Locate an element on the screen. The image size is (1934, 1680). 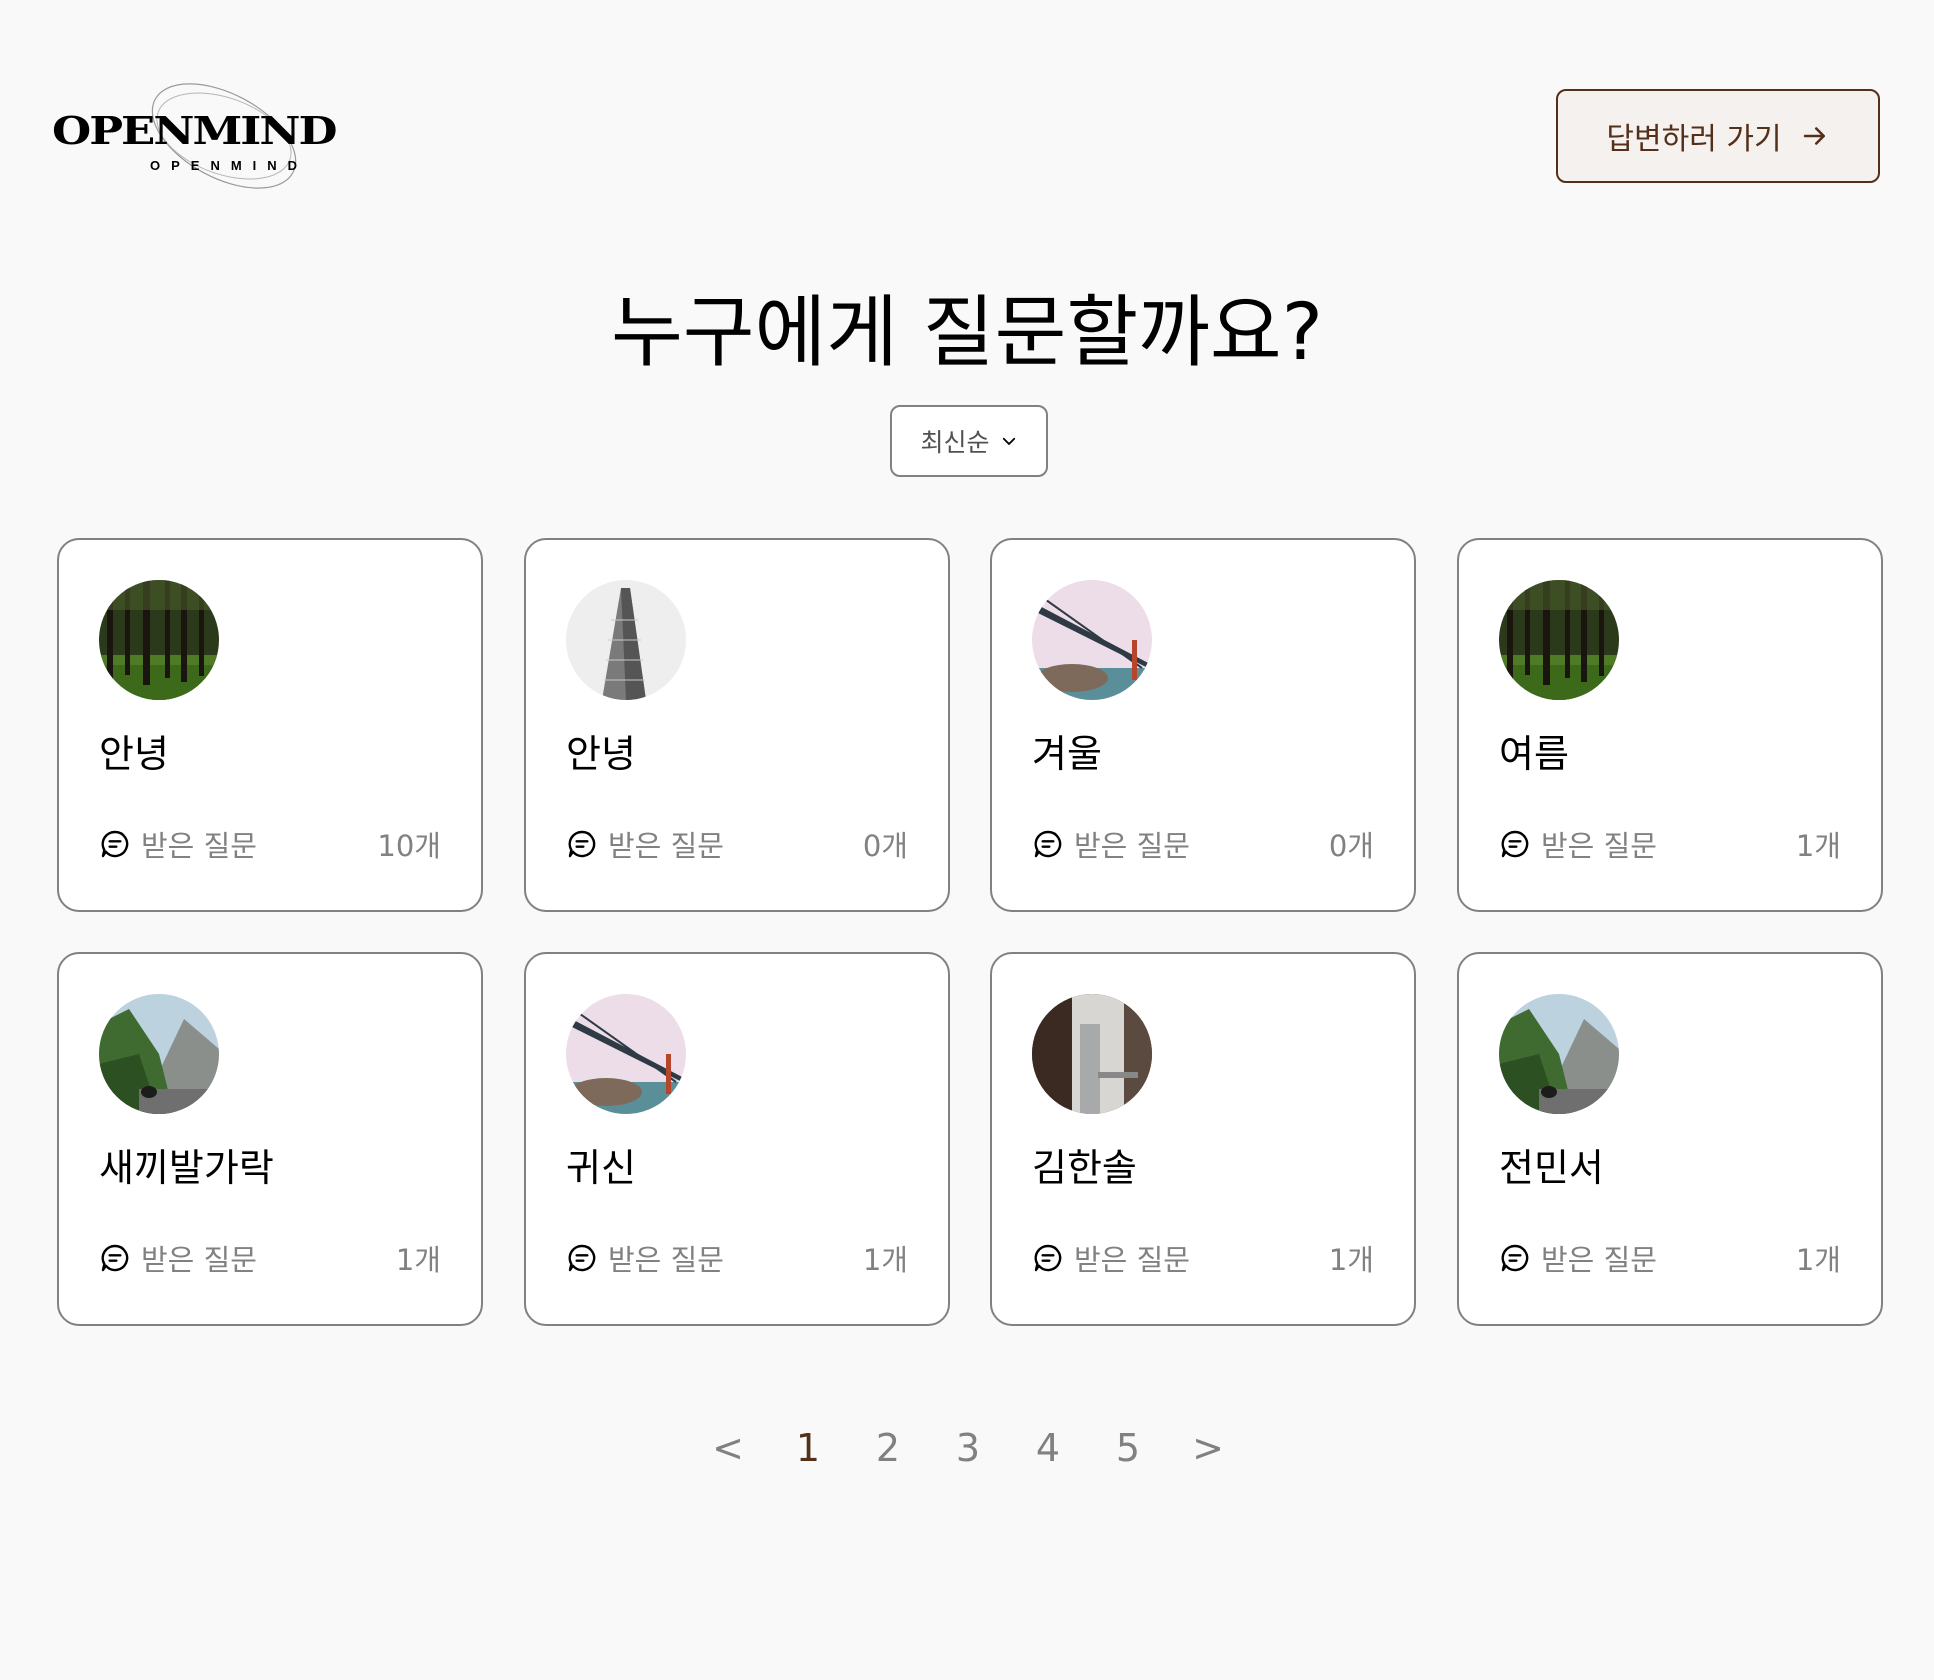
profile-card: 귀신받은 질문 1개 is located at coordinates (737, 1139).